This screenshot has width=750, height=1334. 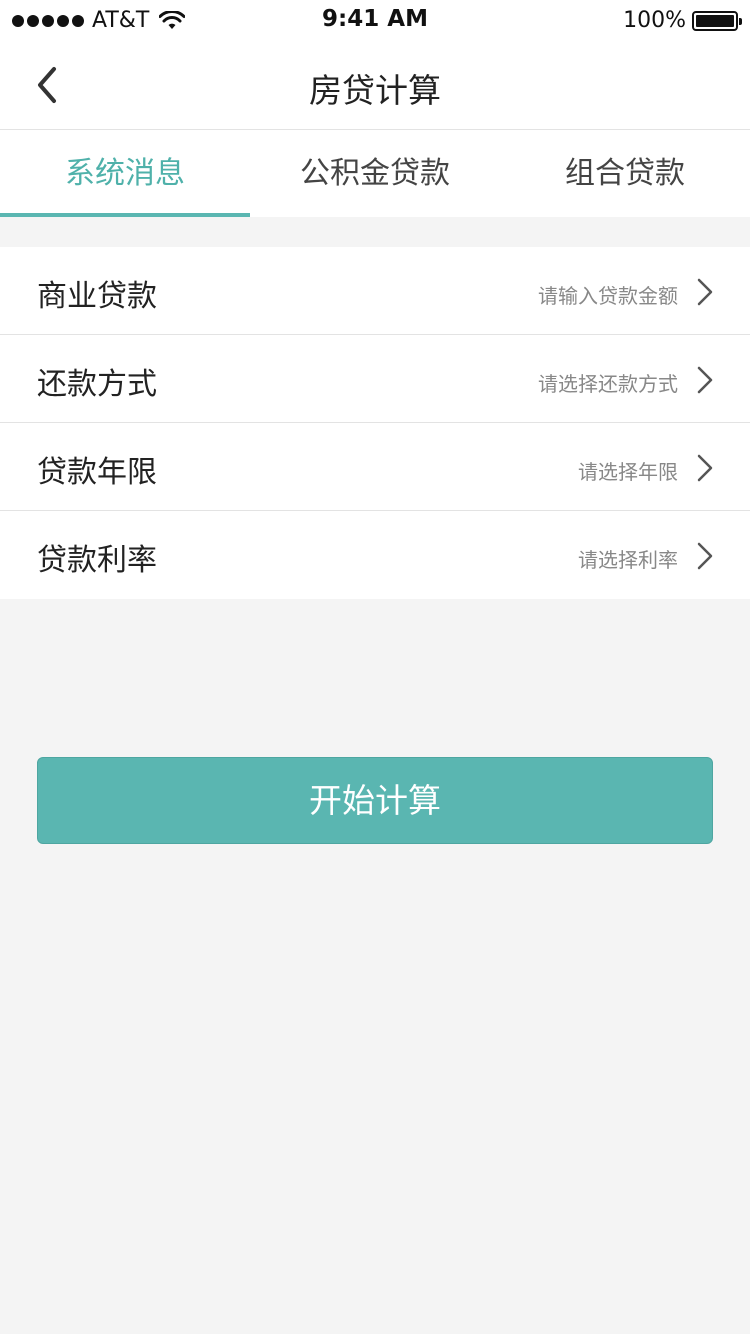 What do you see at coordinates (628, 472) in the screenshot?
I see `loan-term-placeholder: 请选择年限` at bounding box center [628, 472].